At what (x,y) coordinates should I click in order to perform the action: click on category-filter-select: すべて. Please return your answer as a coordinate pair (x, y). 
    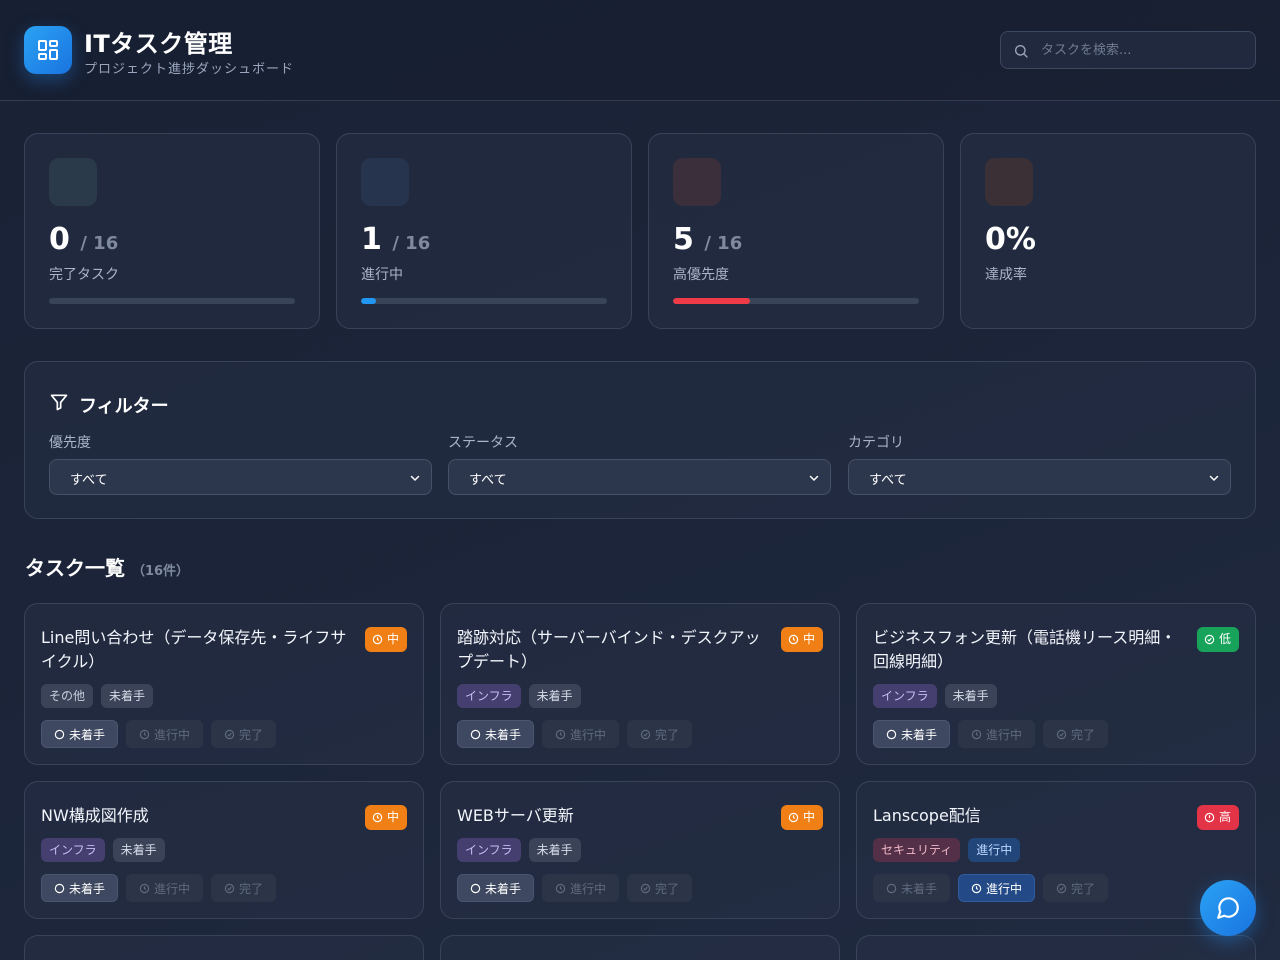
    Looking at the image, I should click on (1039, 477).